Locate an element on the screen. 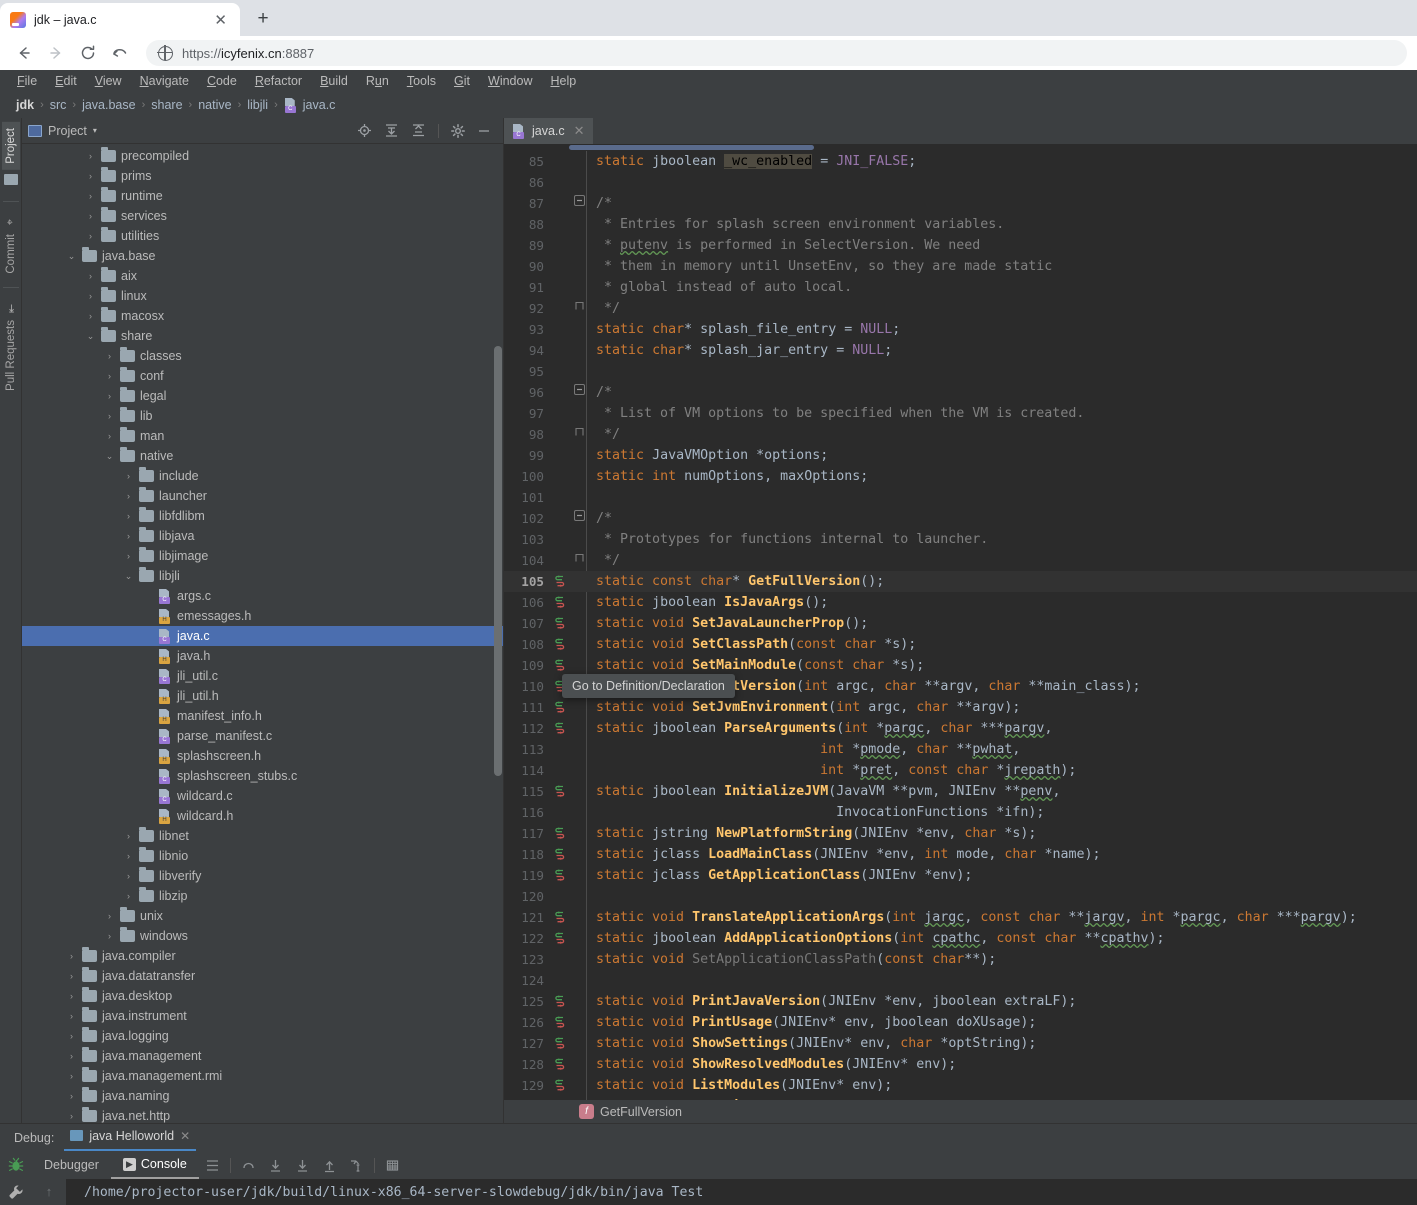  code-line: 94 static char* splash_jar_entry = NULL; is located at coordinates (960, 350).